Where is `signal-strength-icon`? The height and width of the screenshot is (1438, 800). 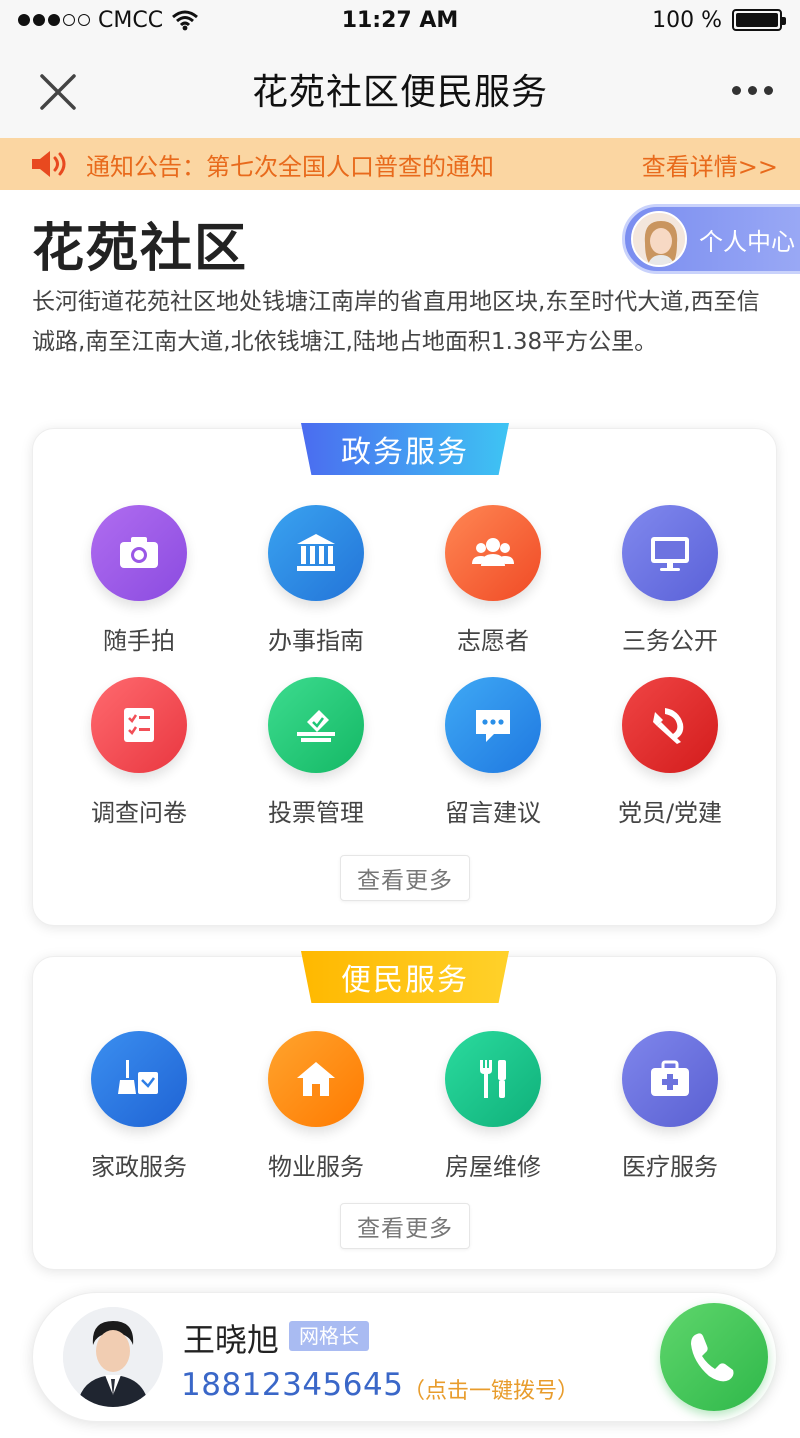
signal-strength-icon is located at coordinates (54, 20).